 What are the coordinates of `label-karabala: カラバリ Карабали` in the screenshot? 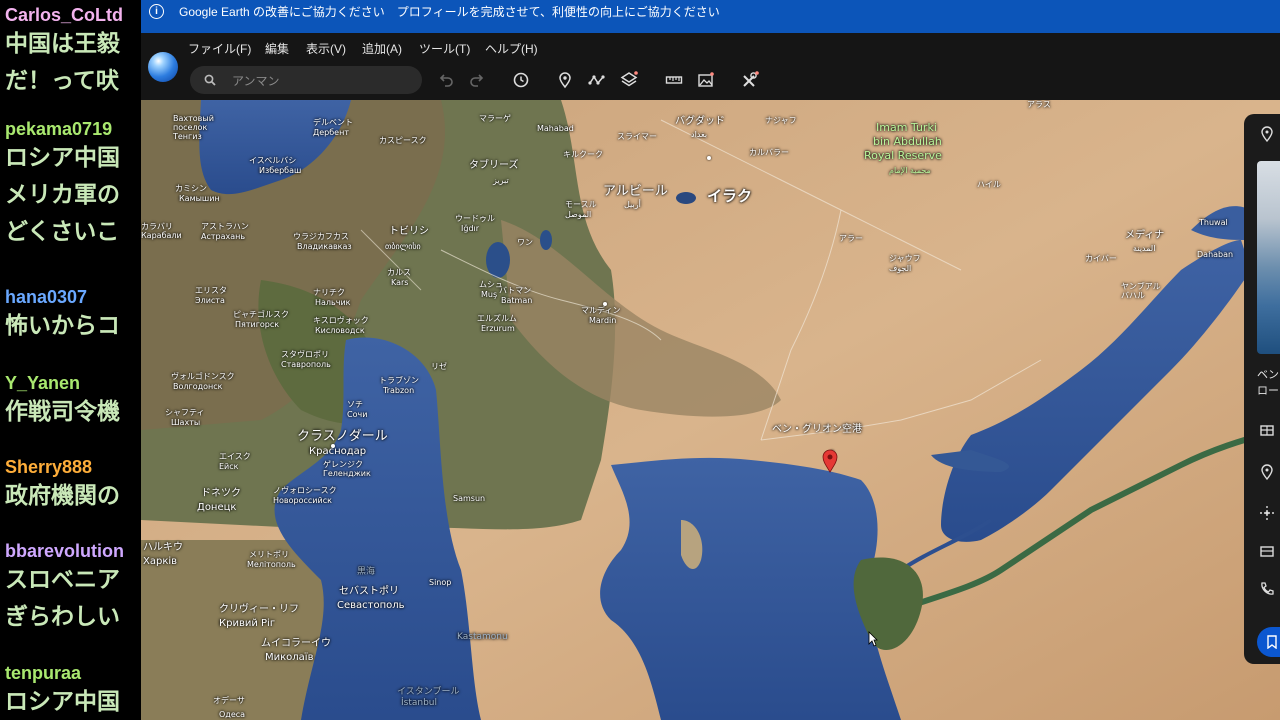 It's located at (161, 231).